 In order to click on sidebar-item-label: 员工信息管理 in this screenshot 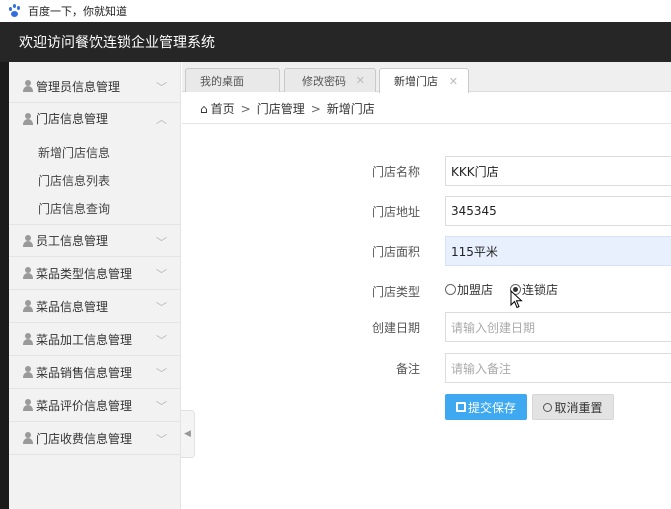, I will do `click(72, 241)`.